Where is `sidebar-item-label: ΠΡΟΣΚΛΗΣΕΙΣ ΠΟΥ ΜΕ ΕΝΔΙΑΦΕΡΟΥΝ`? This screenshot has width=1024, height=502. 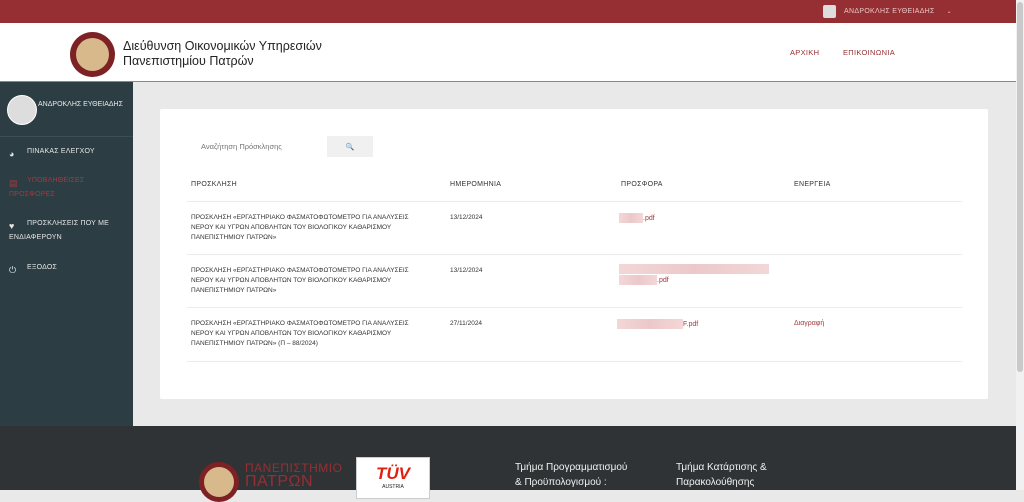 sidebar-item-label: ΠΡΟΣΚΛΗΣΕΙΣ ΠΟΥ ΜΕ ΕΝΔΙΑΦΕΡΟΥΝ is located at coordinates (59, 230).